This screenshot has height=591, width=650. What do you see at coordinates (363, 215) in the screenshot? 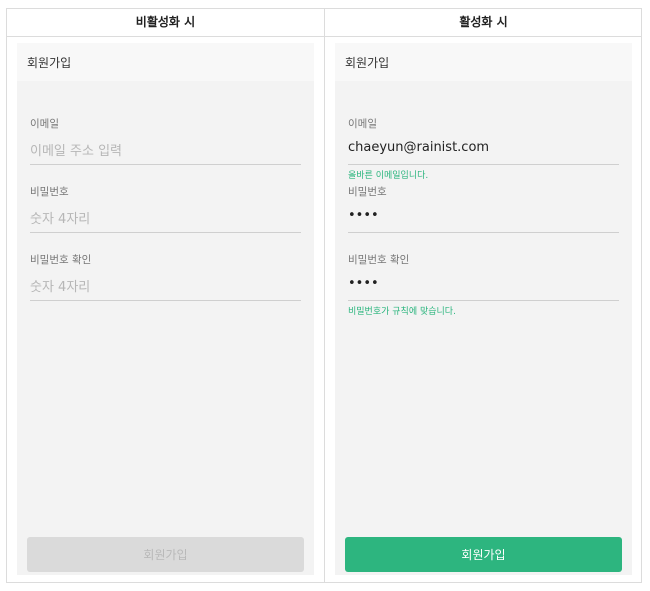
I see `password-field: ••••` at bounding box center [363, 215].